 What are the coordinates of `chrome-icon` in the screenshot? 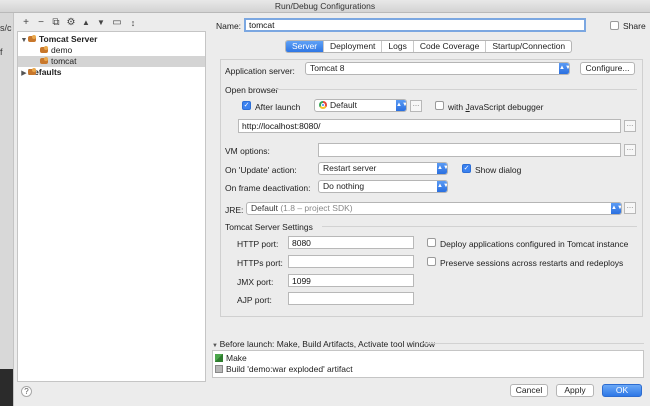 It's located at (323, 105).